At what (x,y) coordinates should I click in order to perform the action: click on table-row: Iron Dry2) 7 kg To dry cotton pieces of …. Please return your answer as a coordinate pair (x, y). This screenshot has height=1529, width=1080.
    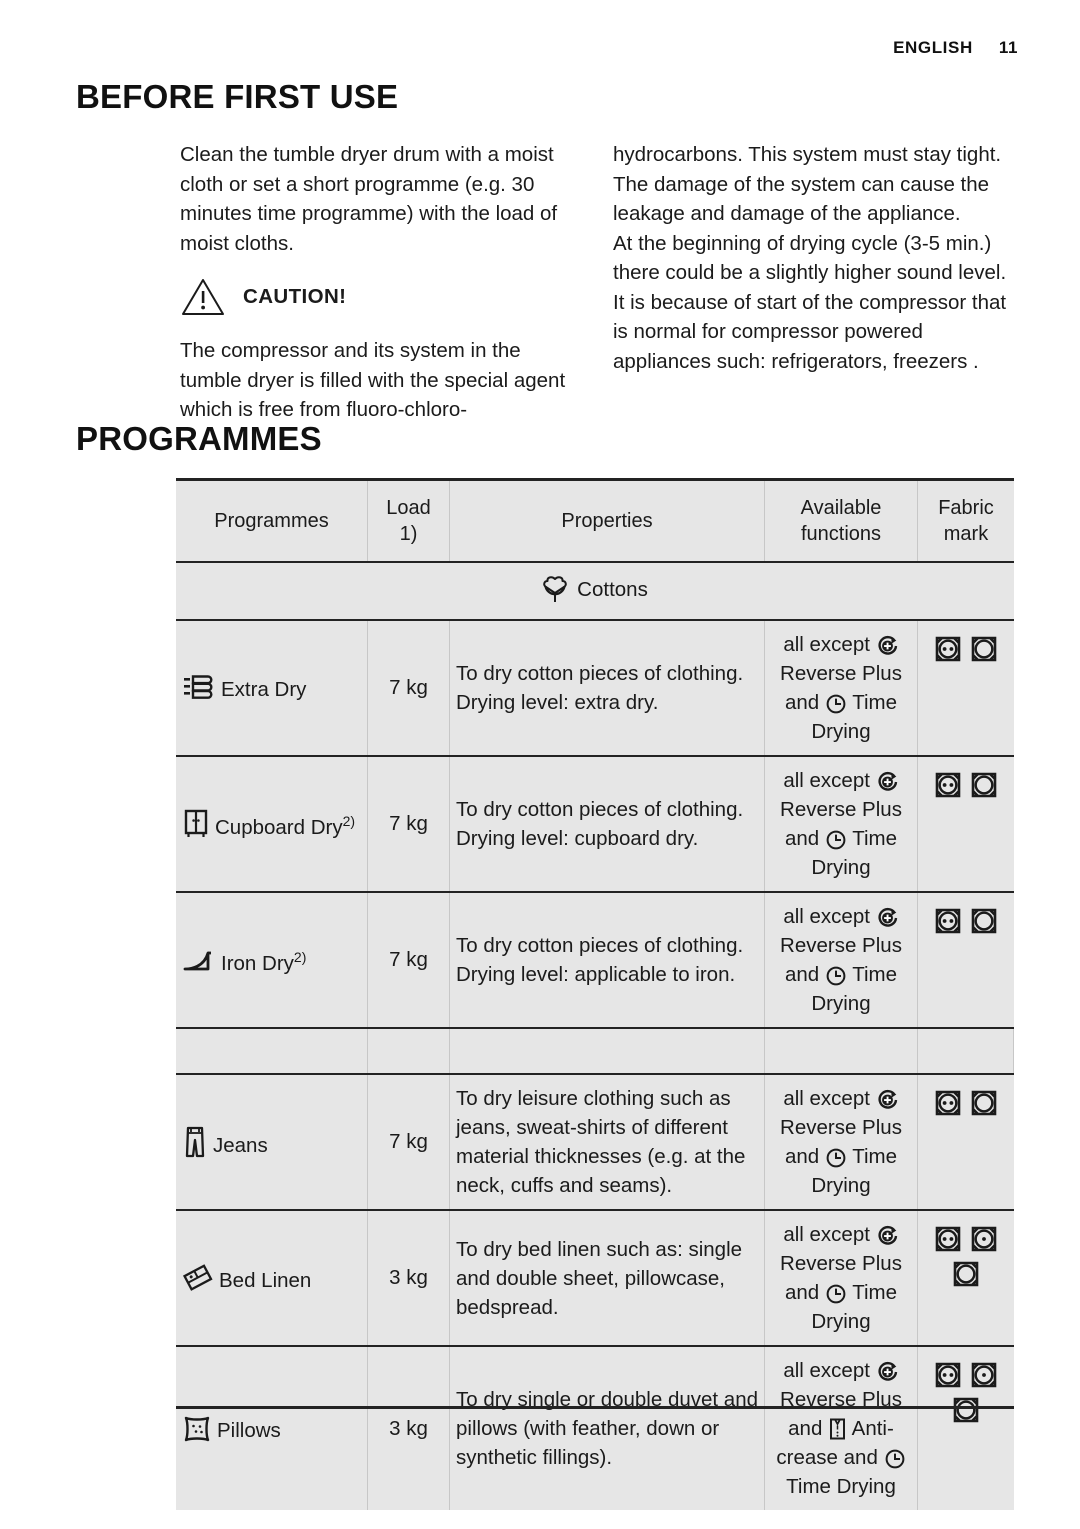
    Looking at the image, I should click on (595, 959).